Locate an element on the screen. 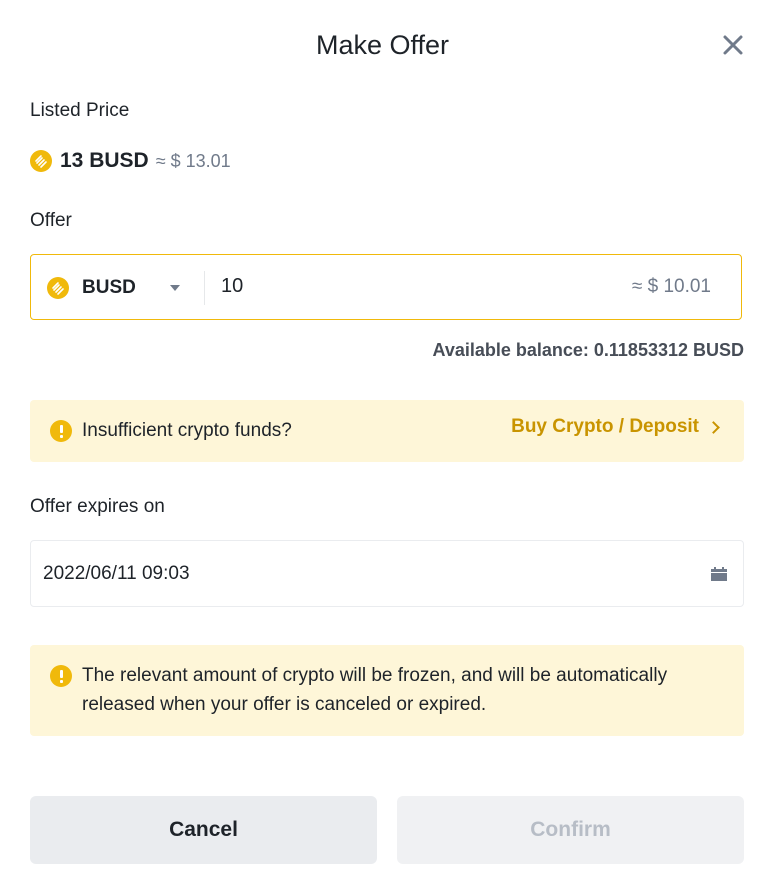 Image resolution: width=765 pixels, height=878 pixels. listed-price-row: 13 BUSD ≈ $ 13.01 is located at coordinates (130, 161).